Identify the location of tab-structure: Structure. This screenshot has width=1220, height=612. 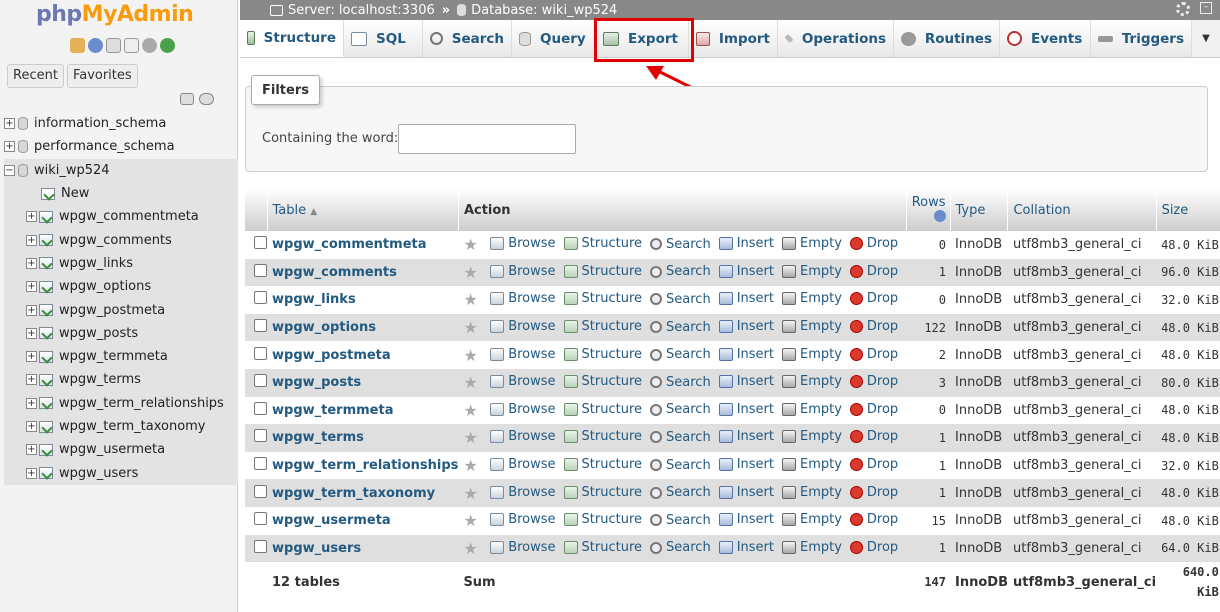
(292, 38).